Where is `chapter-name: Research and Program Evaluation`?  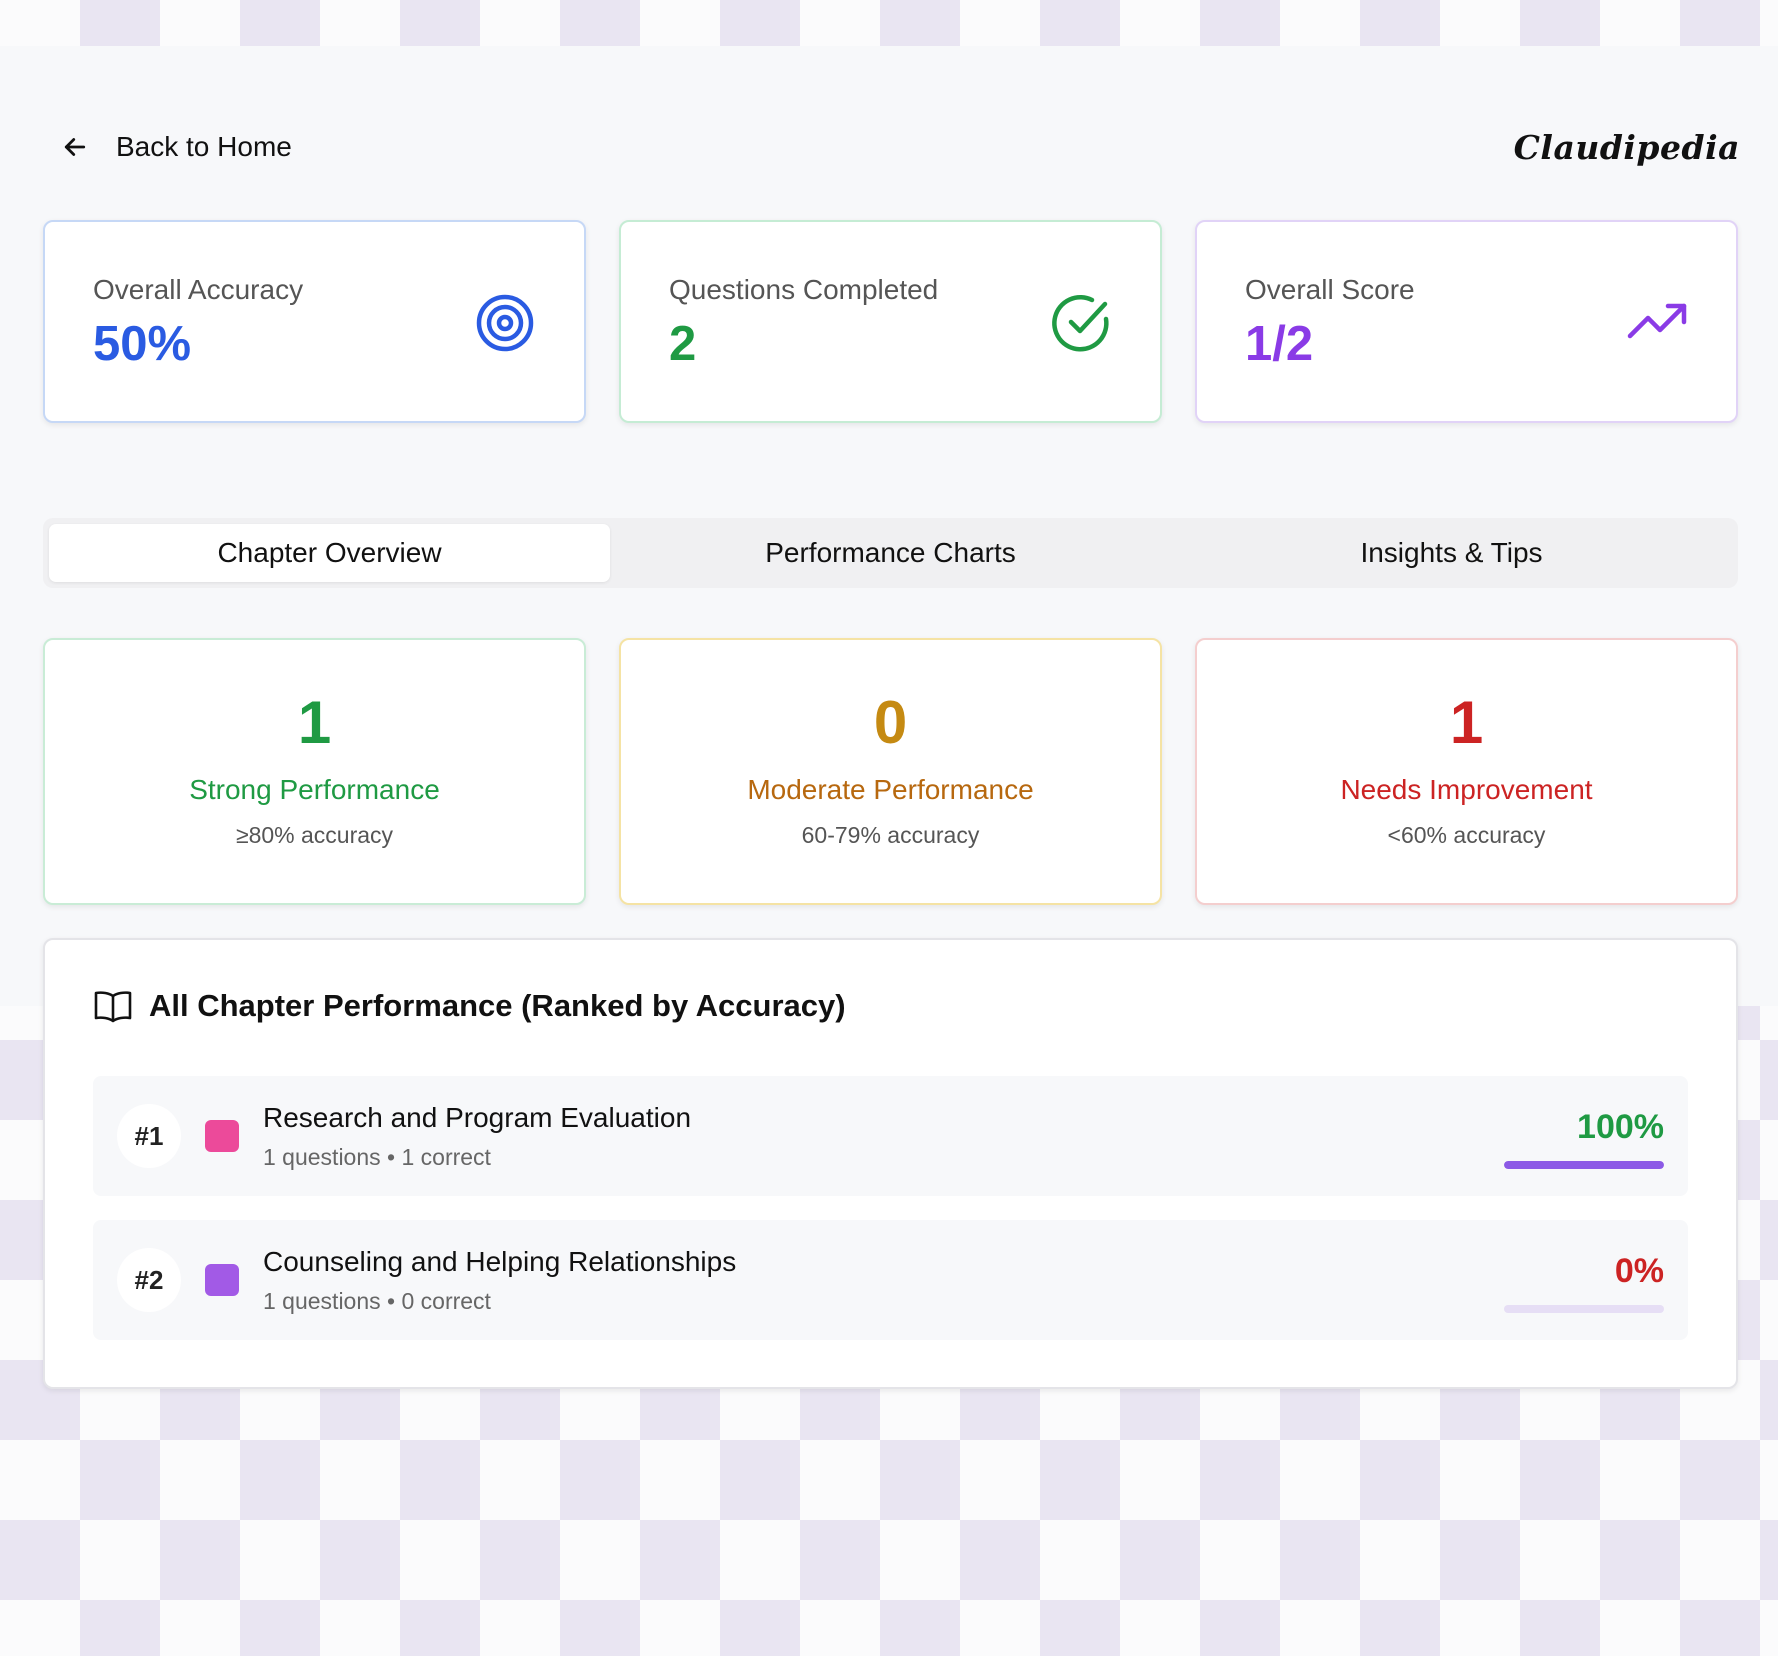
chapter-name: Research and Program Evaluation is located at coordinates (477, 1117).